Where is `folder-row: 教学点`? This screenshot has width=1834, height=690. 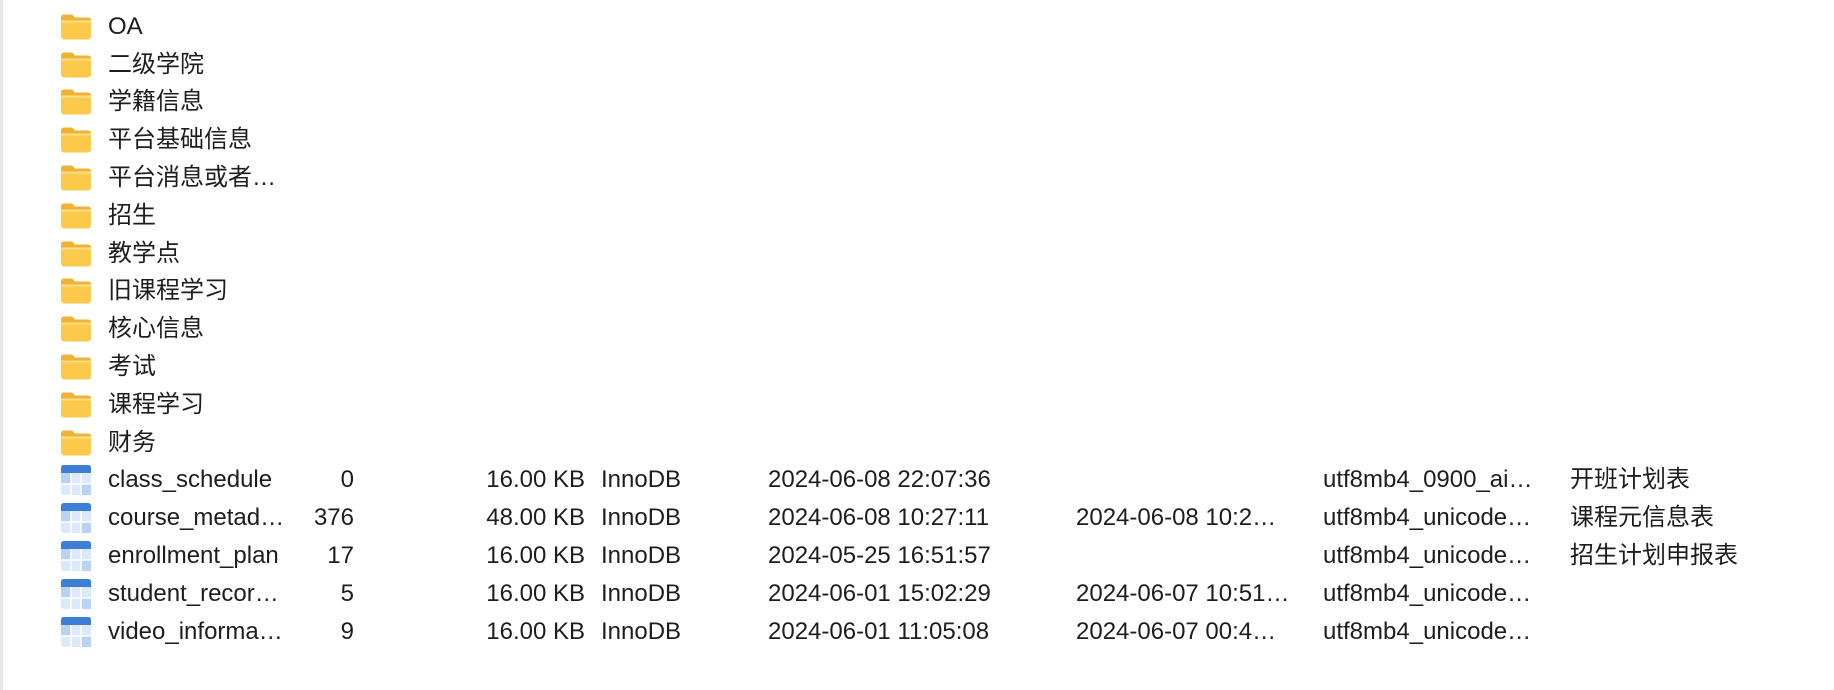
folder-row: 教学点 is located at coordinates (917, 254).